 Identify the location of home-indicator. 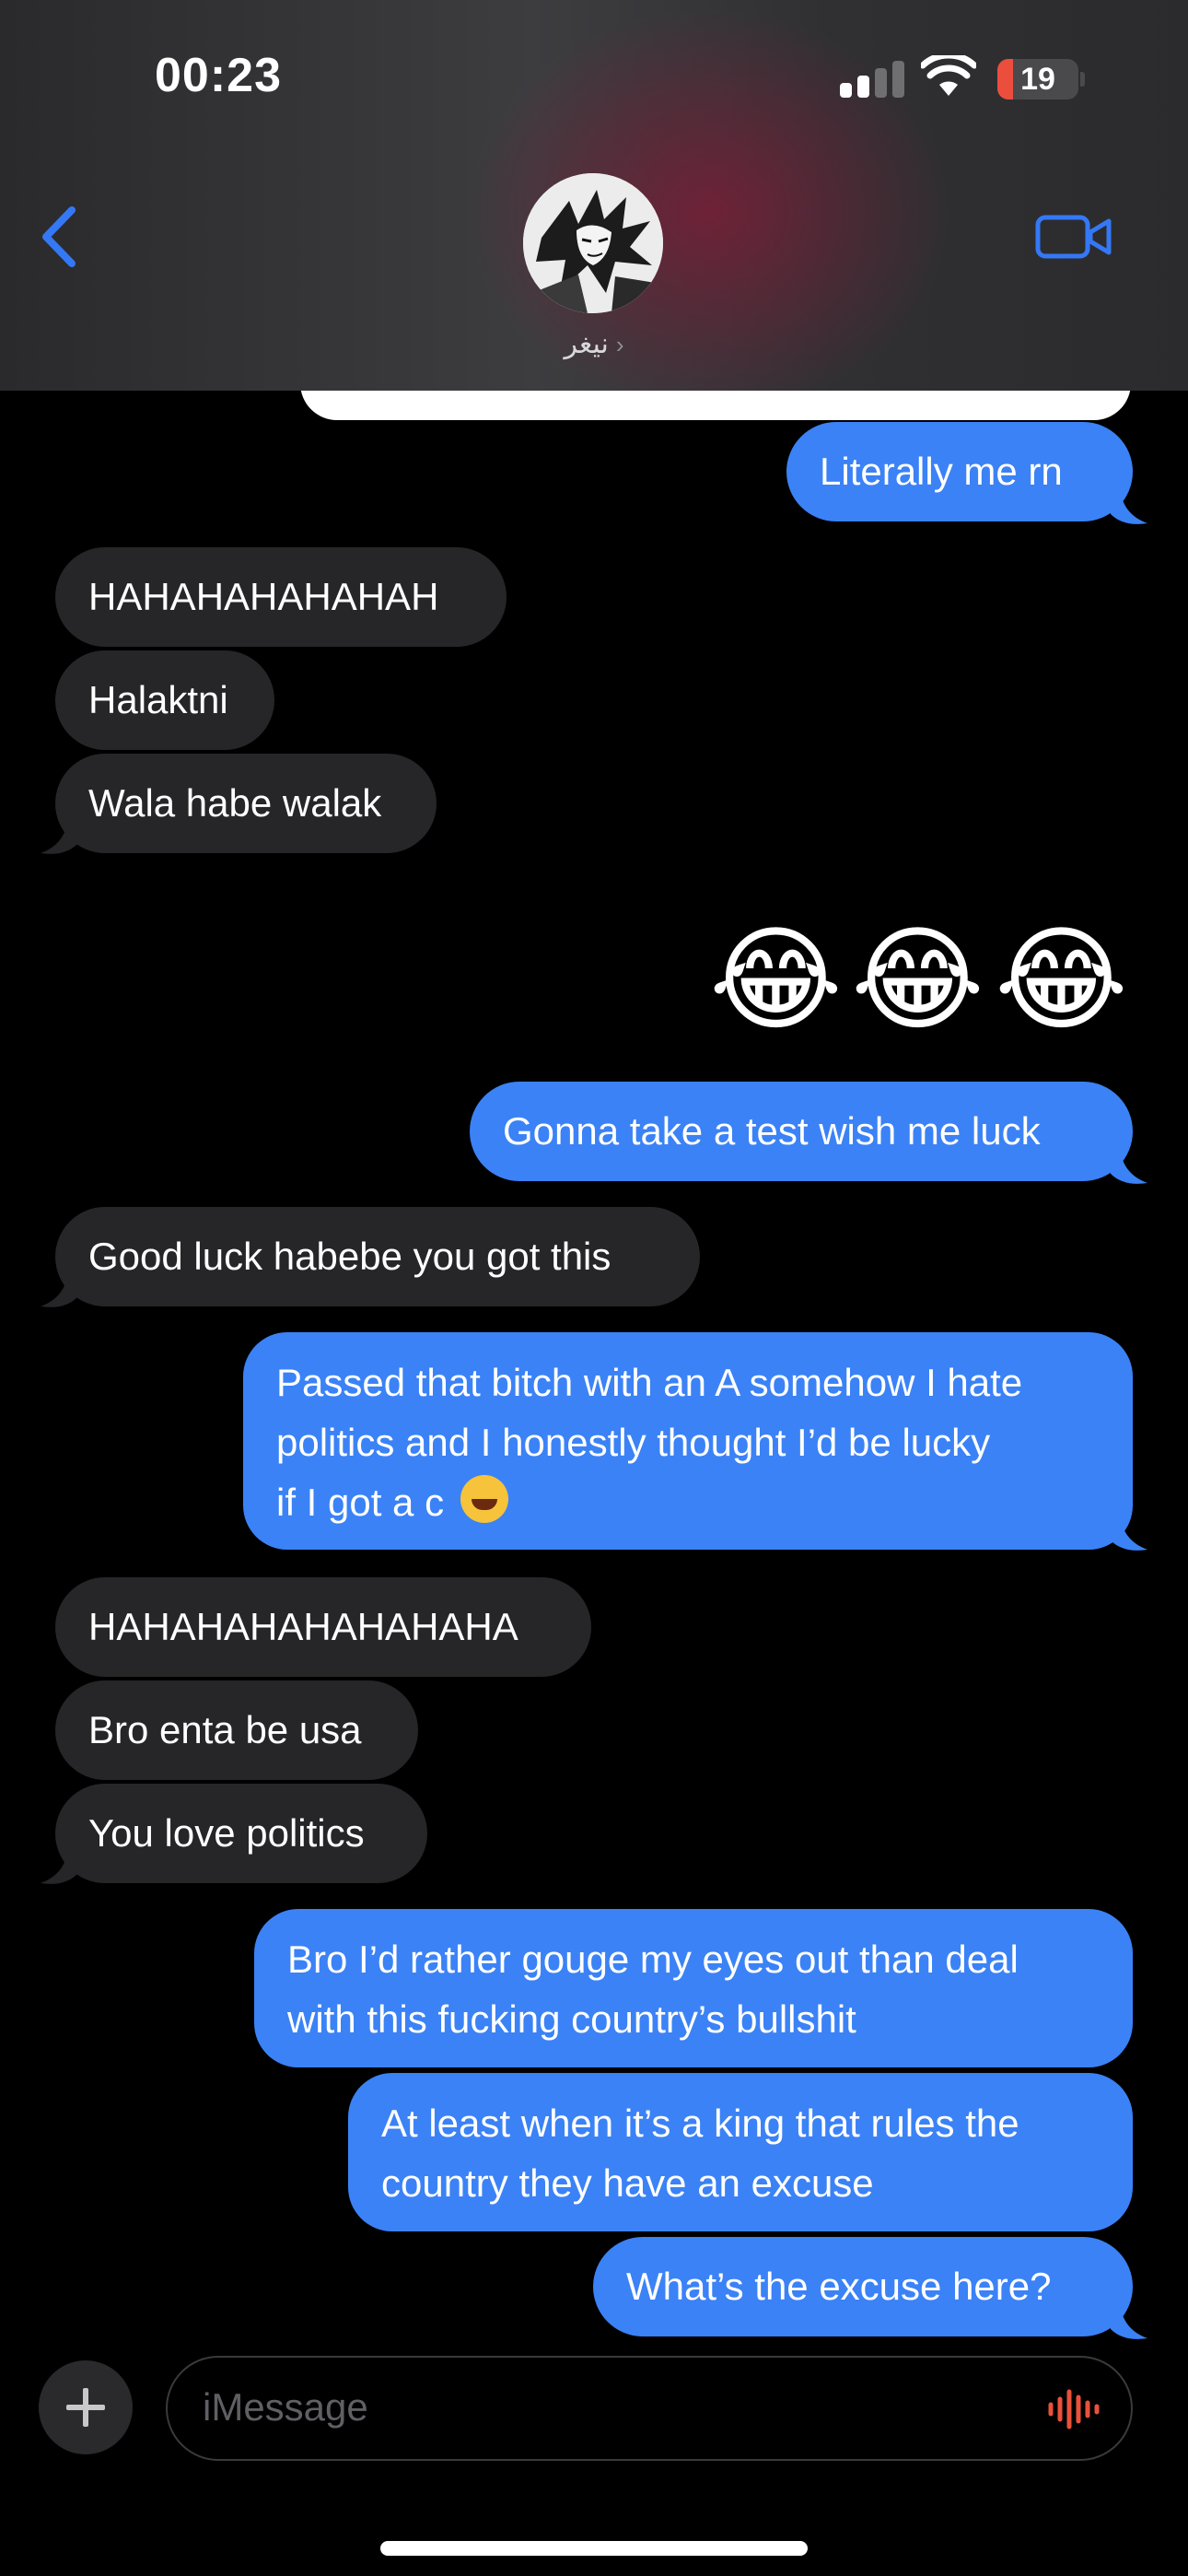
(594, 2548).